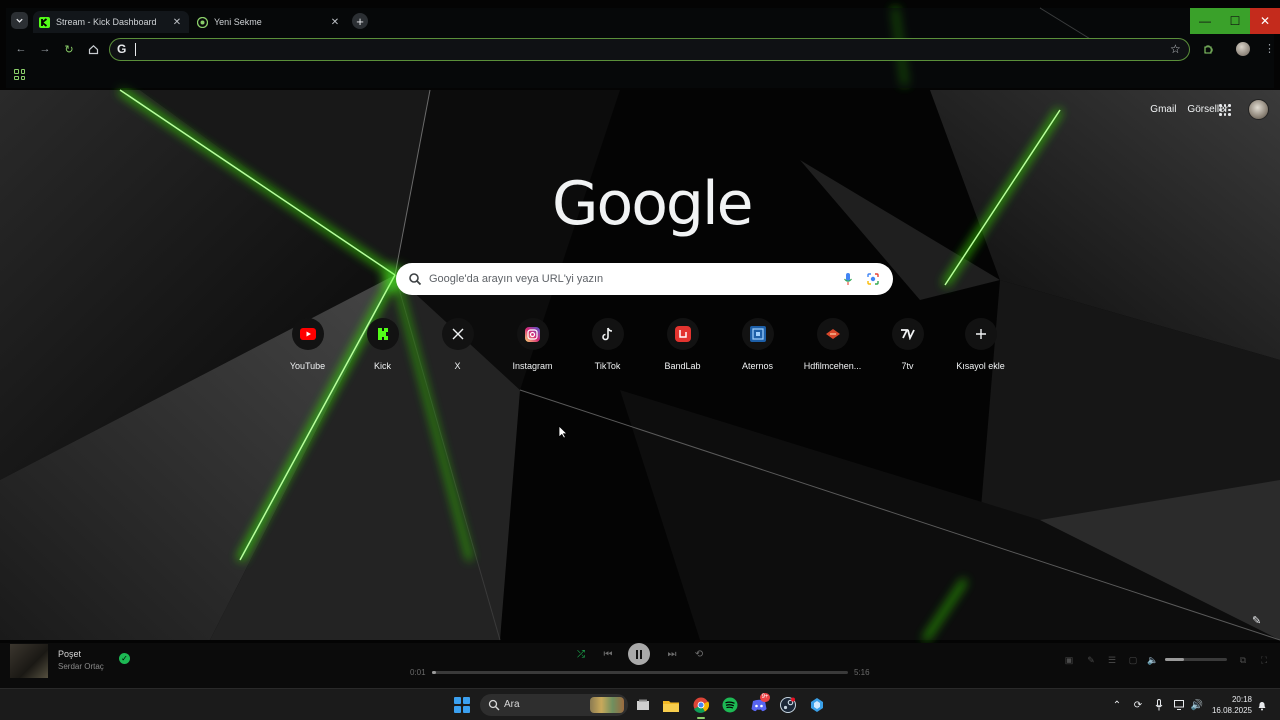 The height and width of the screenshot is (720, 1280). I want to click on aternos-icon, so click(757, 334).